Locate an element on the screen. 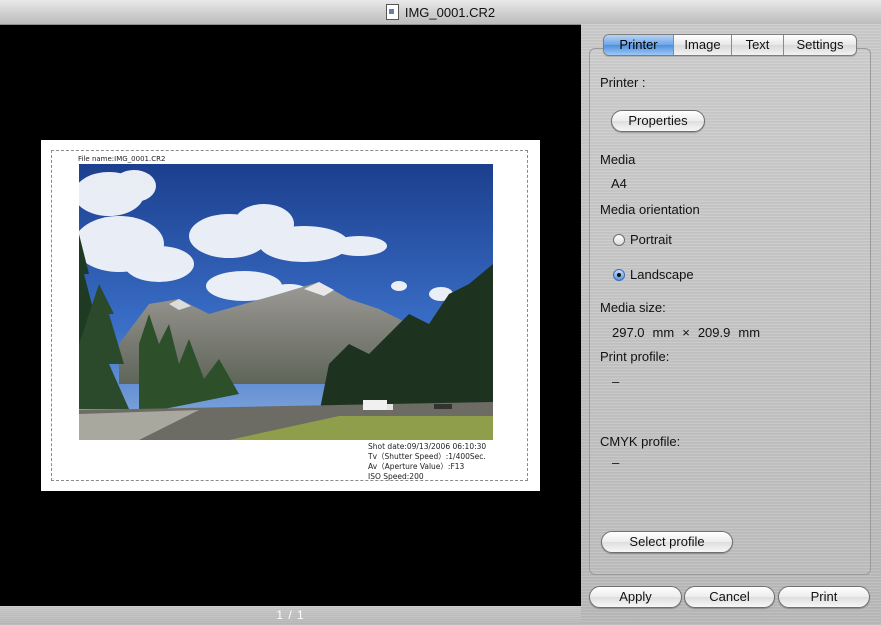 This screenshot has width=881, height=625. media-value: A4 is located at coordinates (619, 183).